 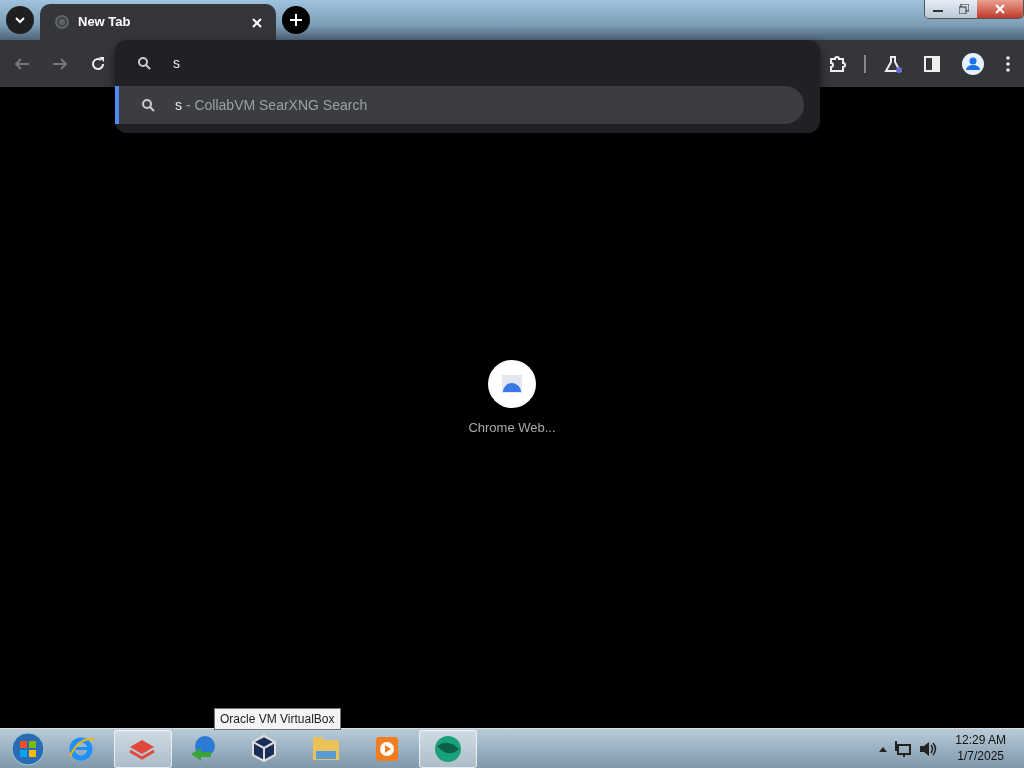 What do you see at coordinates (271, 105) in the screenshot?
I see `suggestion-text: s - CollabVM SearXNG Search` at bounding box center [271, 105].